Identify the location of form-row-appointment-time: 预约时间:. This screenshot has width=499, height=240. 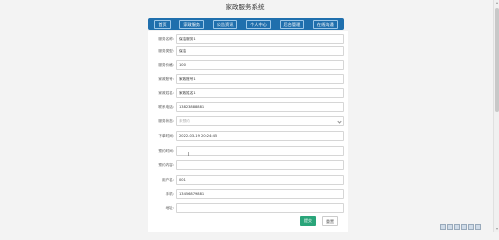
(248, 151).